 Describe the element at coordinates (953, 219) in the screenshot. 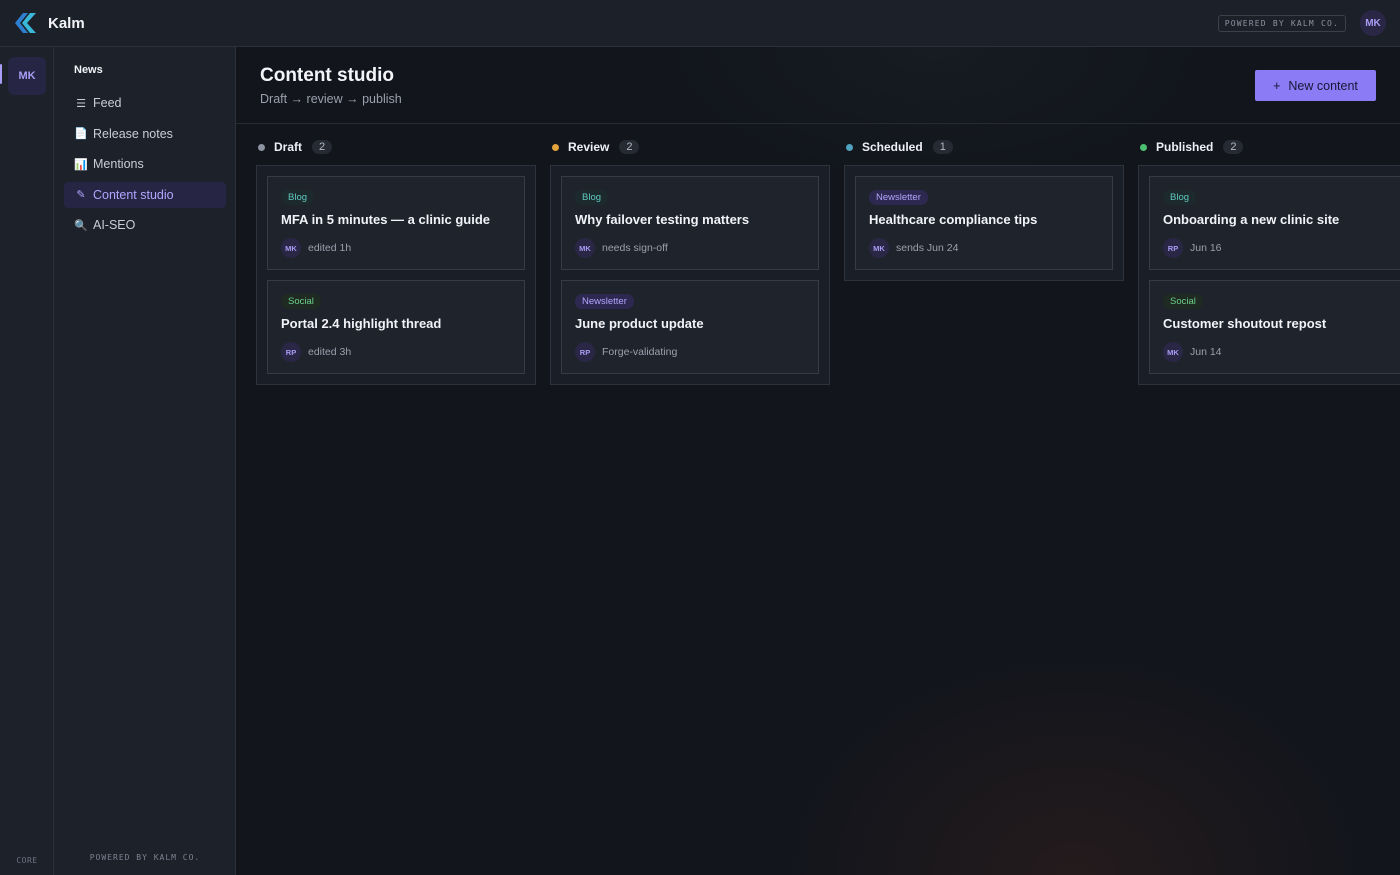

I see `card-title: Healthcare compliance tips` at that location.